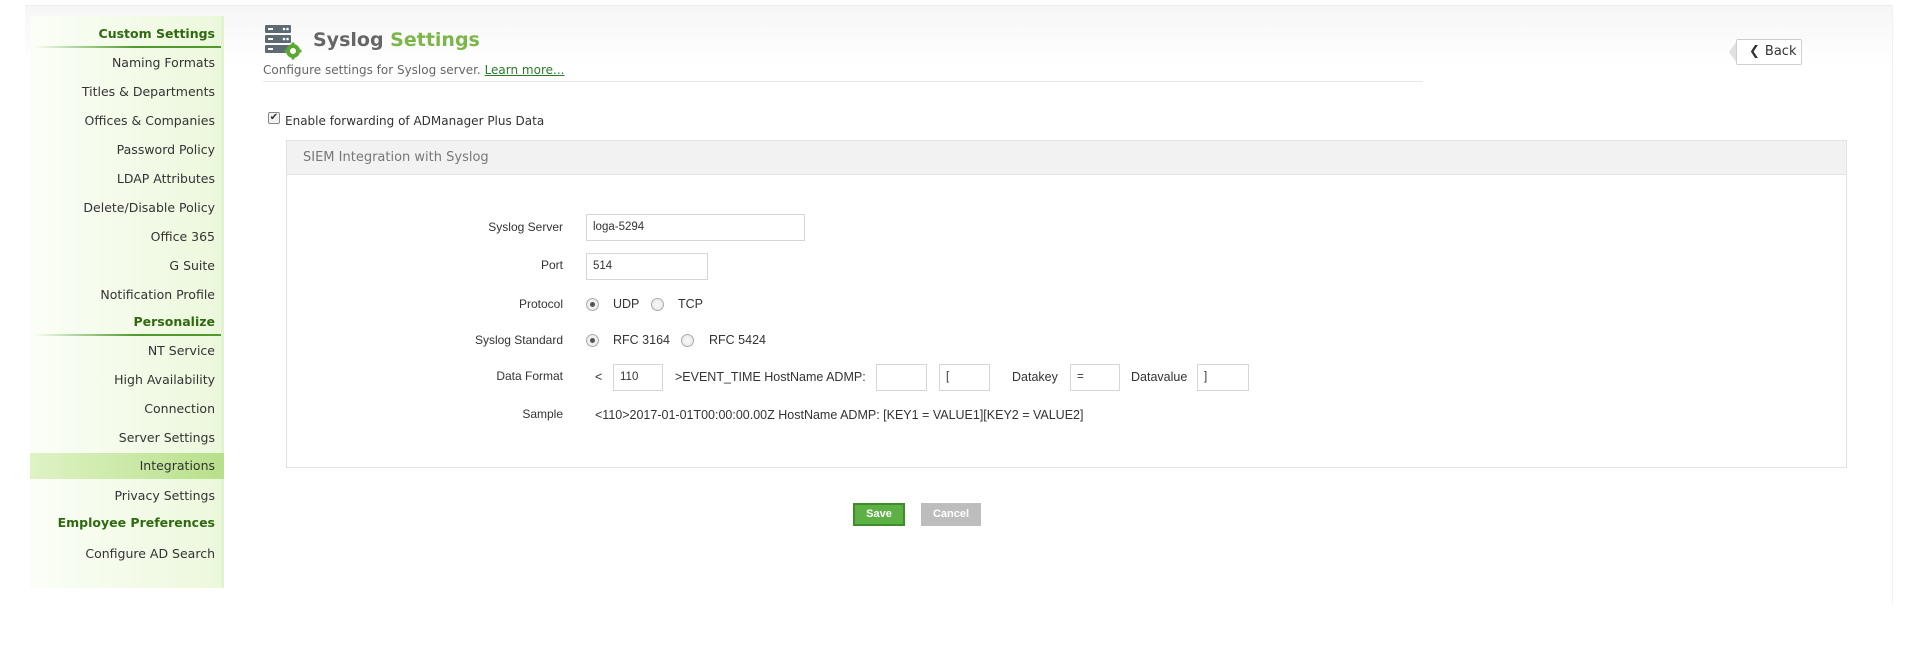 Image resolution: width=1918 pixels, height=668 pixels. I want to click on chevron-left-icon: ❮, so click(1754, 51).